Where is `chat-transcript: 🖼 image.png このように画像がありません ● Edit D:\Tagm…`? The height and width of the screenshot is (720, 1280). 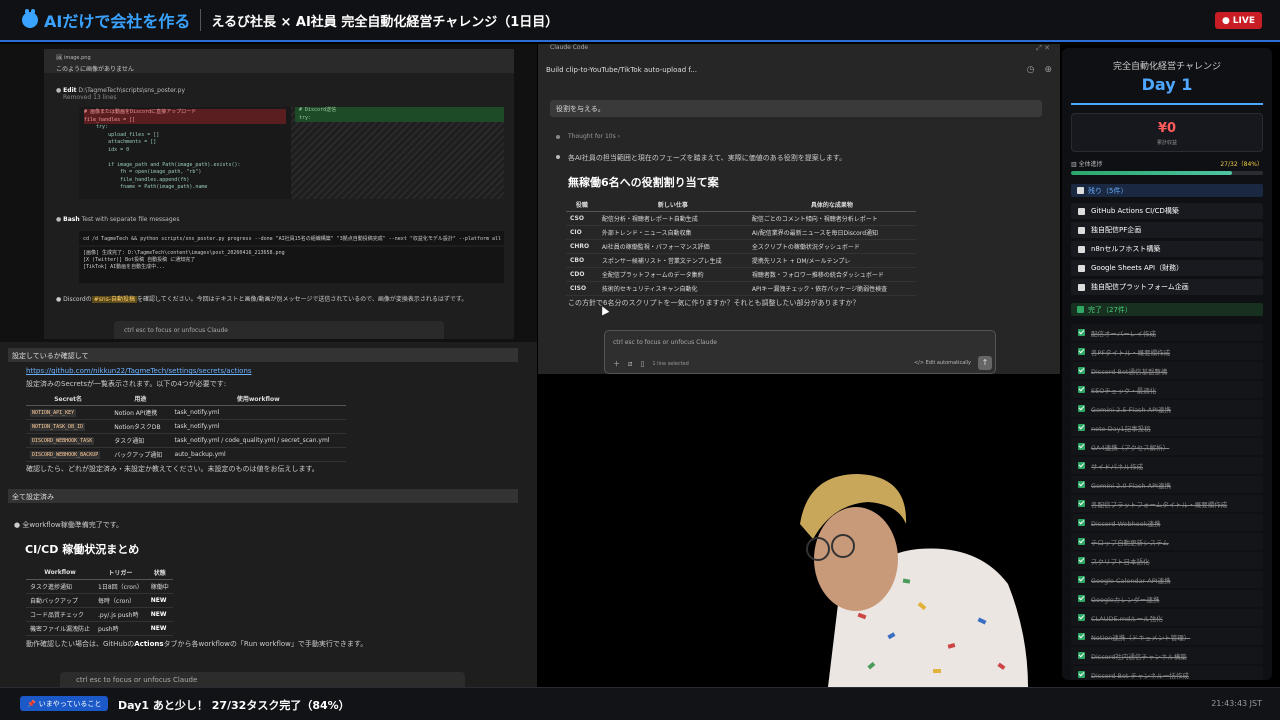
chat-transcript: 🖼 image.png このように画像がありません ● Edit D:\Tagm… is located at coordinates (279, 194).